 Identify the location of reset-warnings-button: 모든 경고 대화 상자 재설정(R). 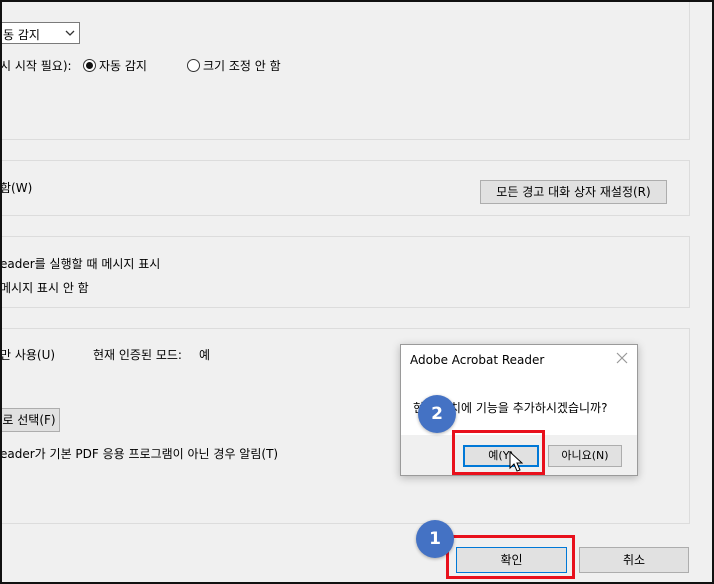
(573, 192).